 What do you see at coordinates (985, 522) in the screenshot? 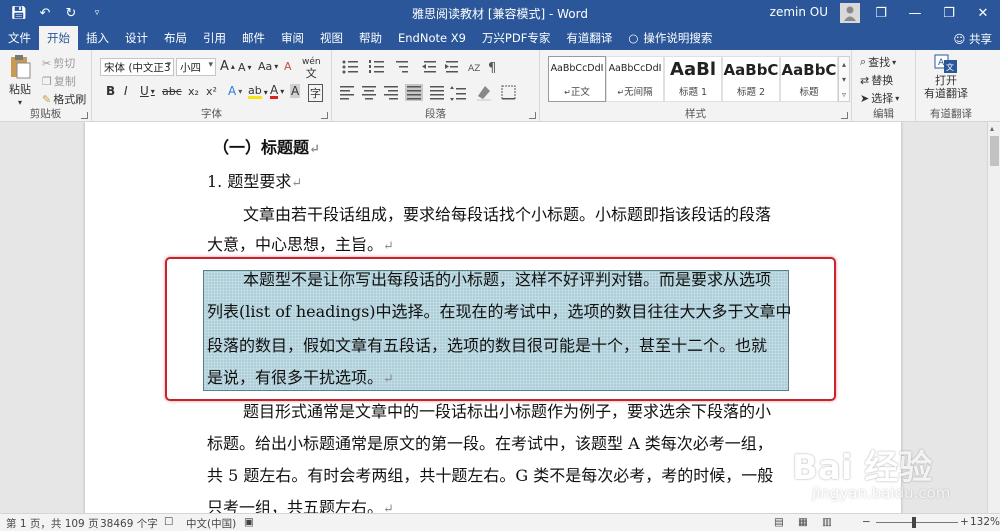
I see `zoom-level: 132%` at bounding box center [985, 522].